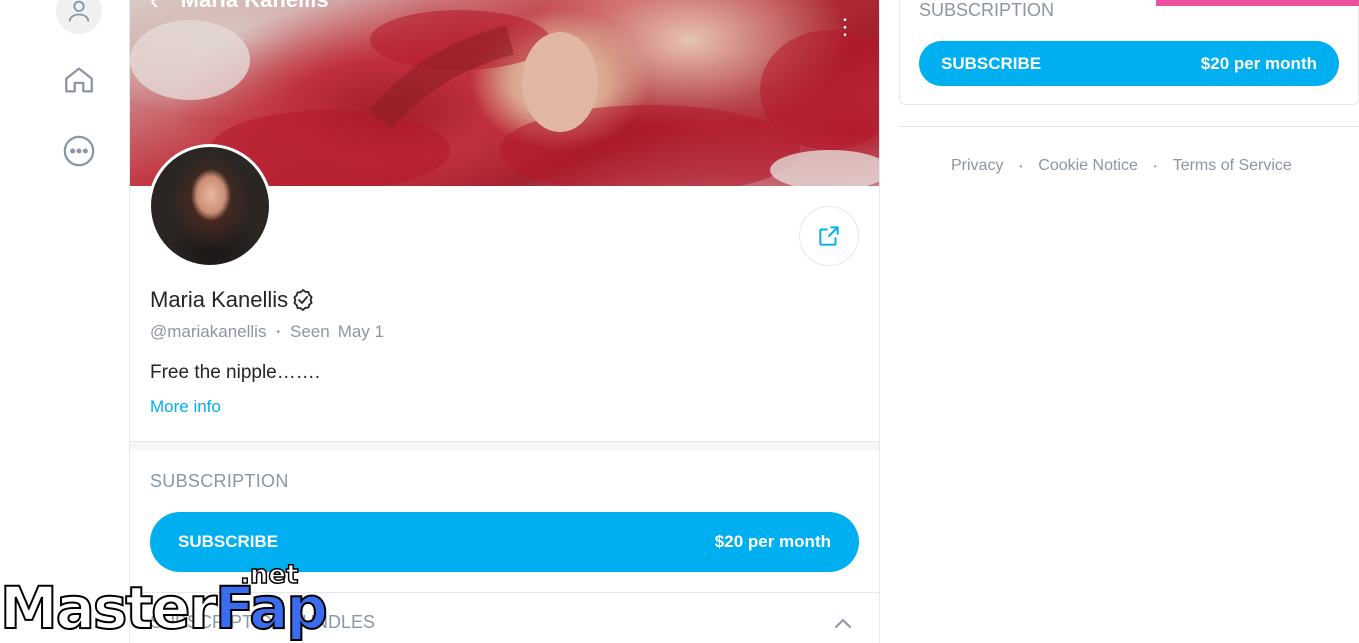 This screenshot has width=1359, height=643. What do you see at coordinates (1257, 3) in the screenshot?
I see `pink-banner` at bounding box center [1257, 3].